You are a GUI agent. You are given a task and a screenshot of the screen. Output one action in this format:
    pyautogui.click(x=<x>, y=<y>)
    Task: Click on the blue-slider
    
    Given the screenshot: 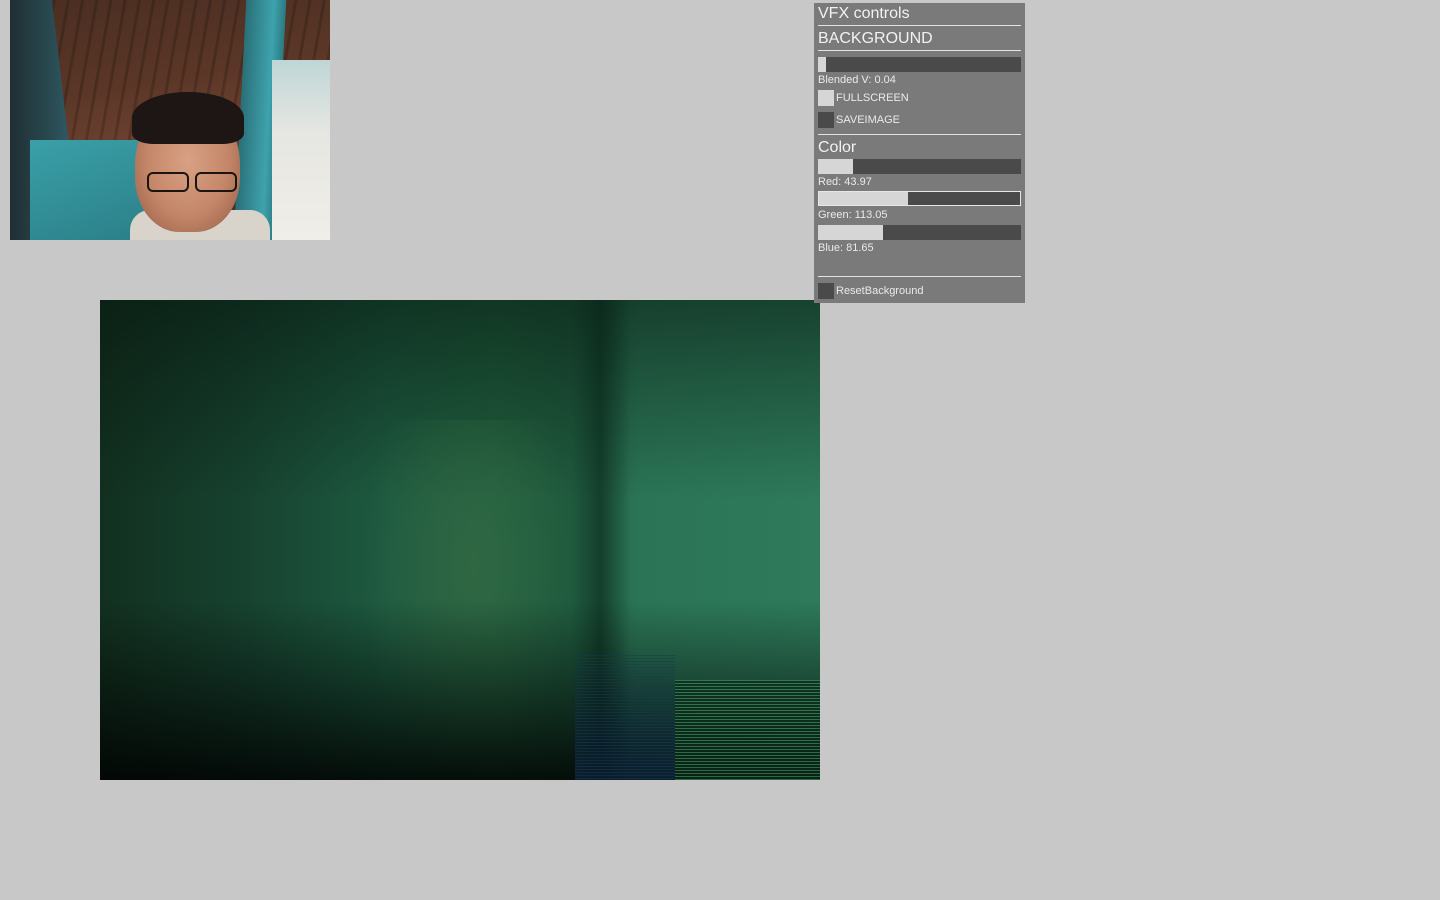 What is the action you would take?
    pyautogui.click(x=919, y=232)
    